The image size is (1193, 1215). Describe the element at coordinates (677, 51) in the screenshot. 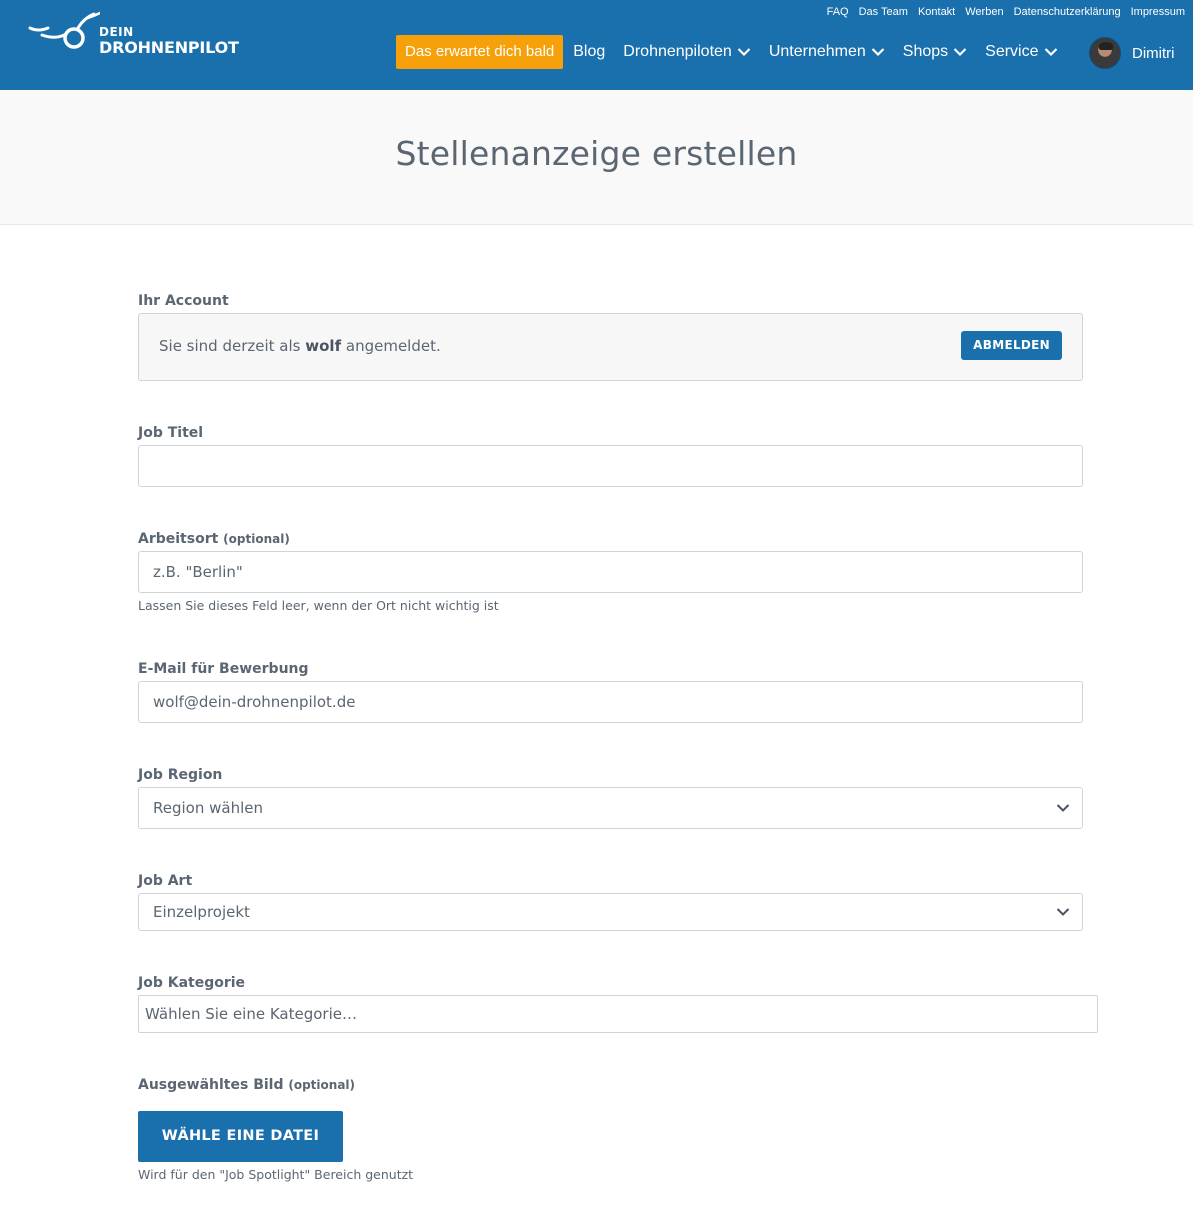

I see `nav-item-label: Drohnenpiloten` at that location.